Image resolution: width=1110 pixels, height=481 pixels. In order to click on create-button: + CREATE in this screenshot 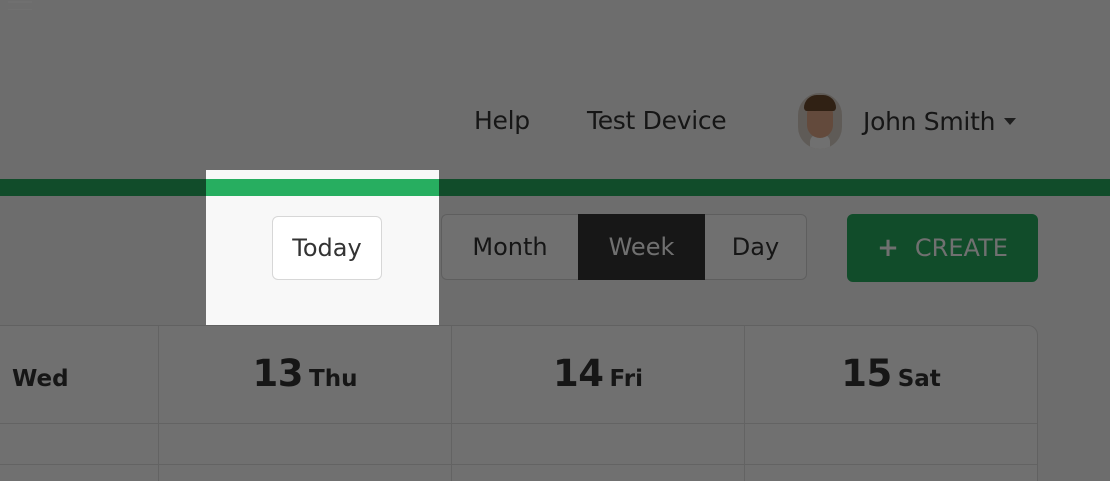, I will do `click(942, 248)`.